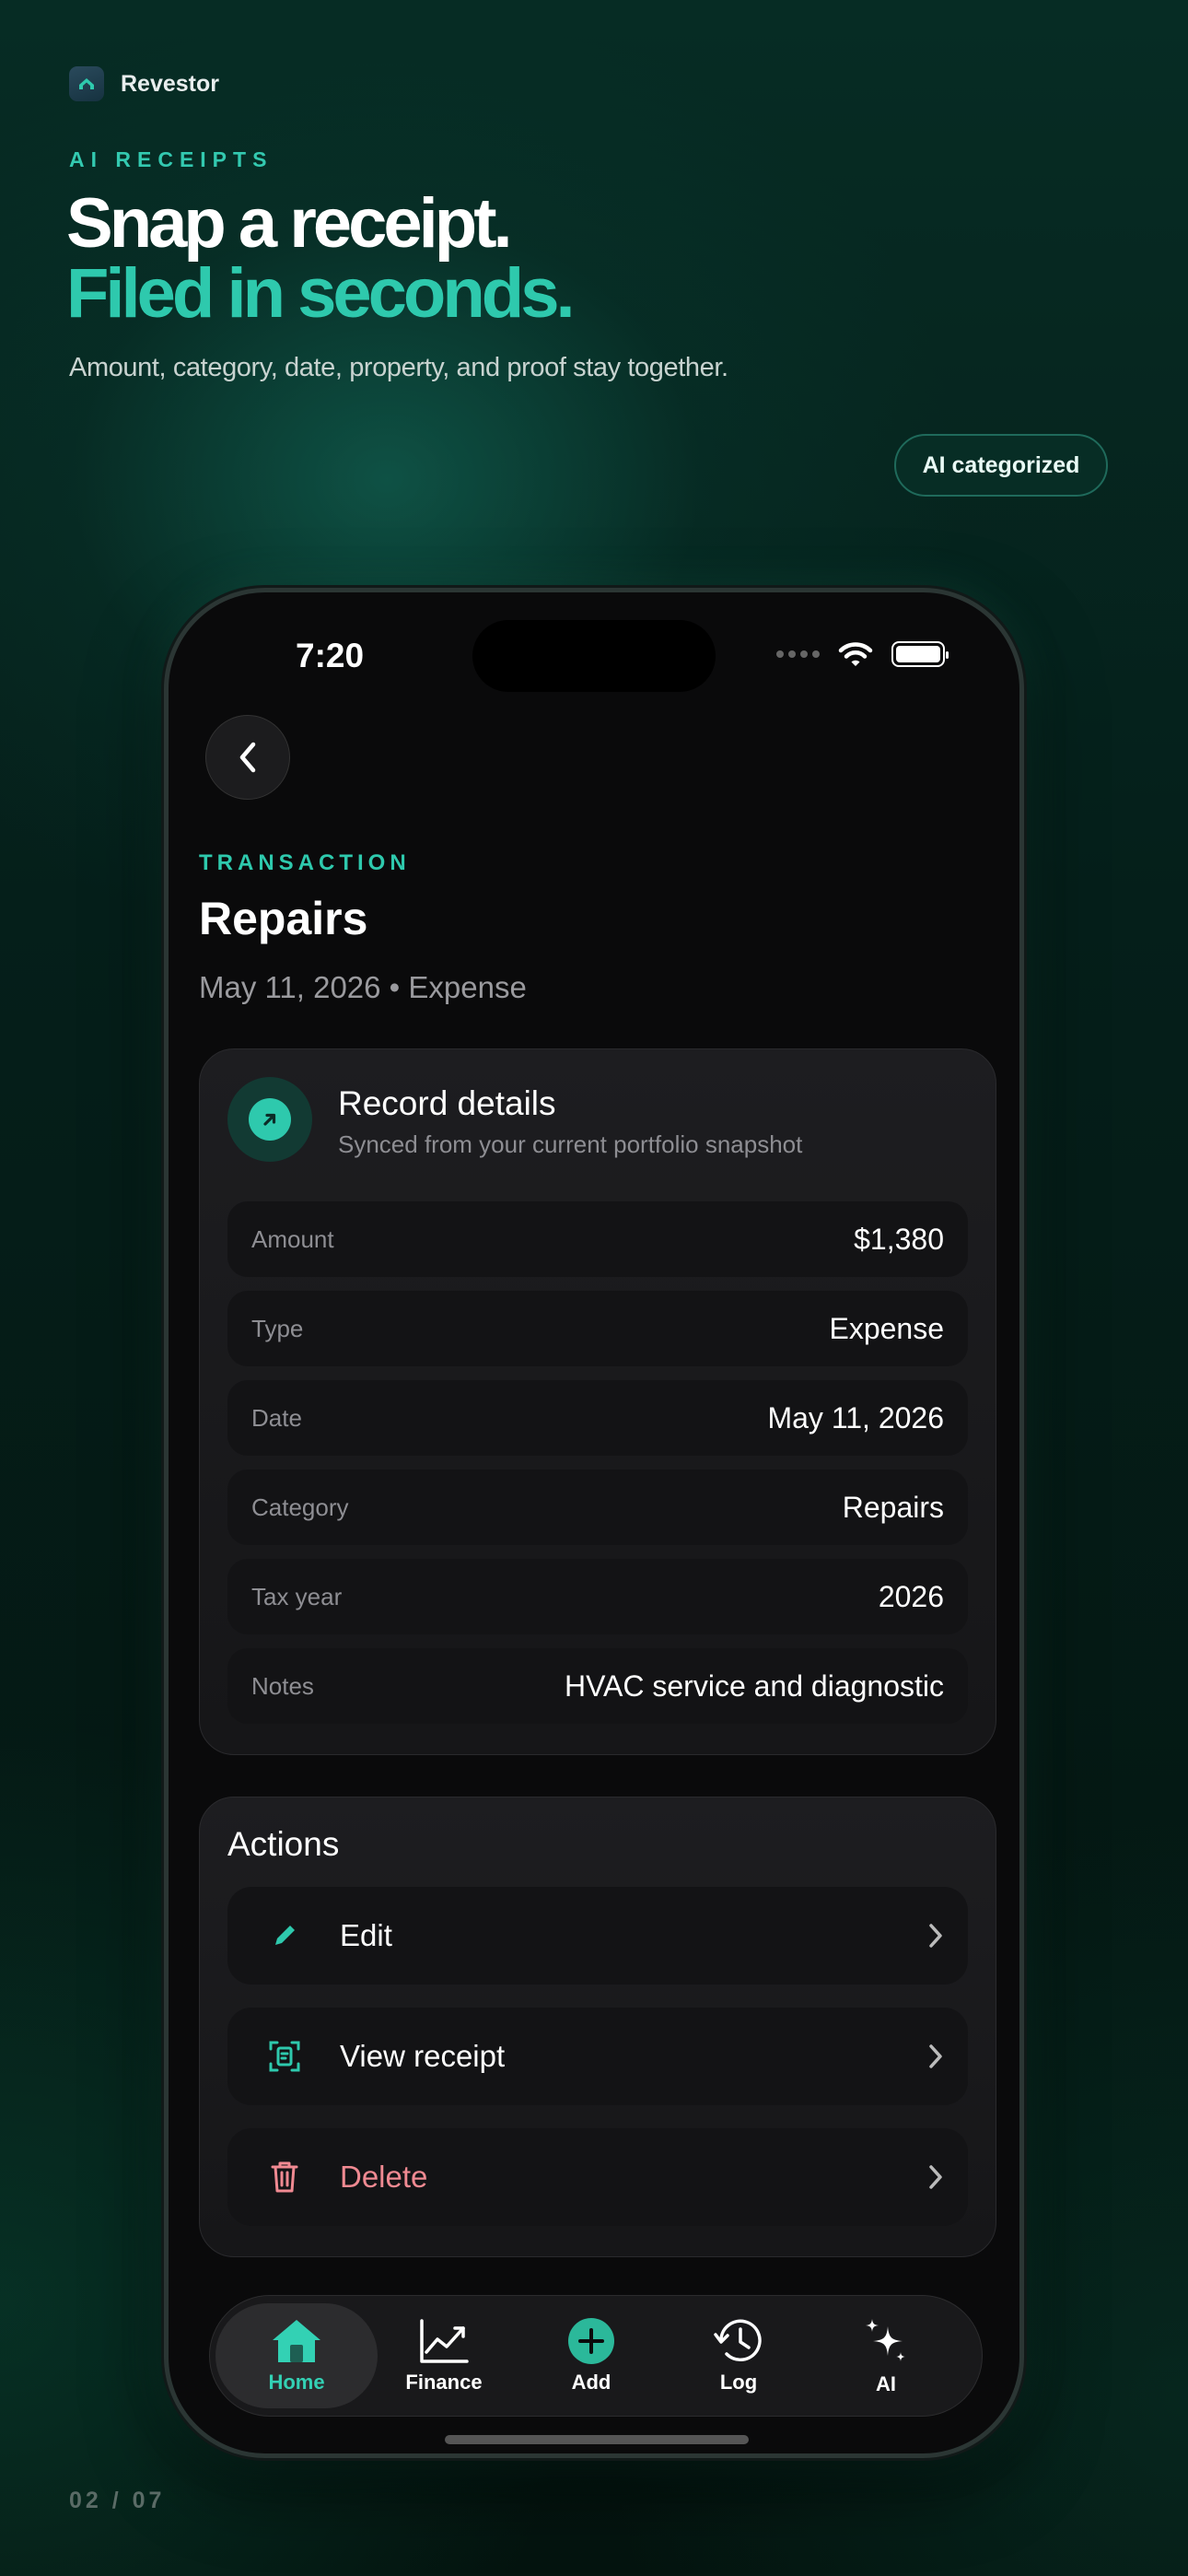 This screenshot has height=2576, width=1188. I want to click on detail-value: Repairs, so click(893, 1507).